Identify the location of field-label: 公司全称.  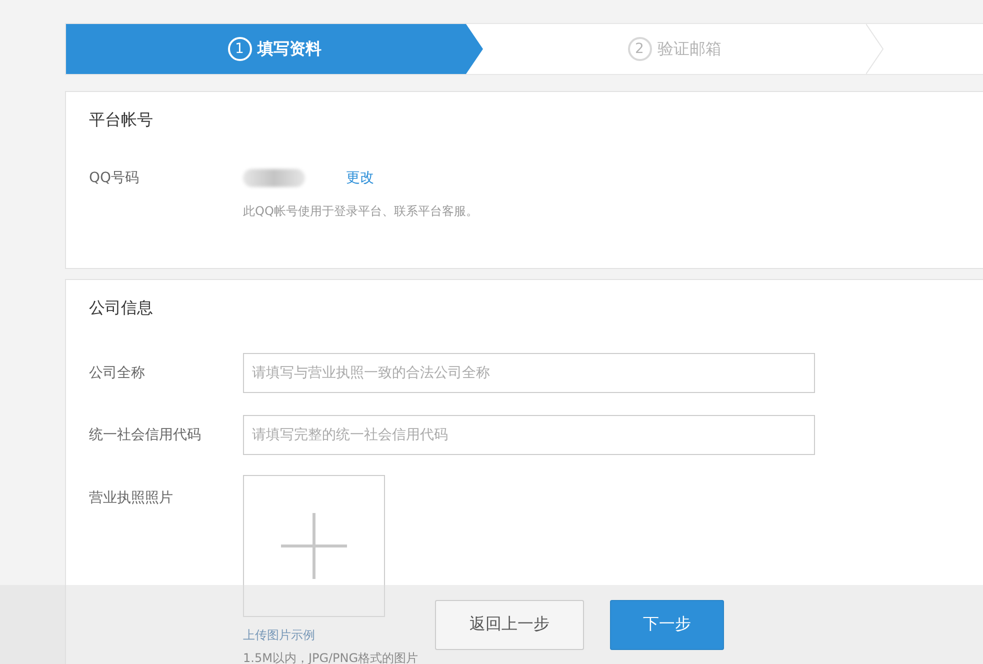
(117, 373).